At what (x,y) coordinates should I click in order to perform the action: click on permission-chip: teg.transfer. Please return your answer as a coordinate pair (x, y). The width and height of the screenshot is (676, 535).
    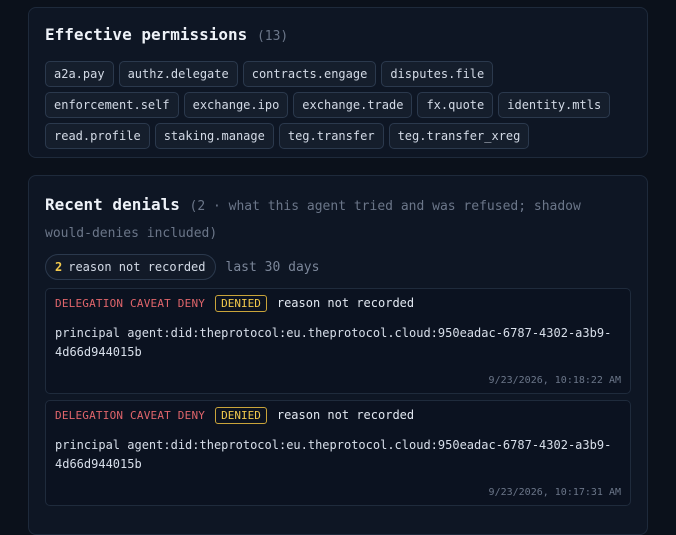
    Looking at the image, I should click on (331, 136).